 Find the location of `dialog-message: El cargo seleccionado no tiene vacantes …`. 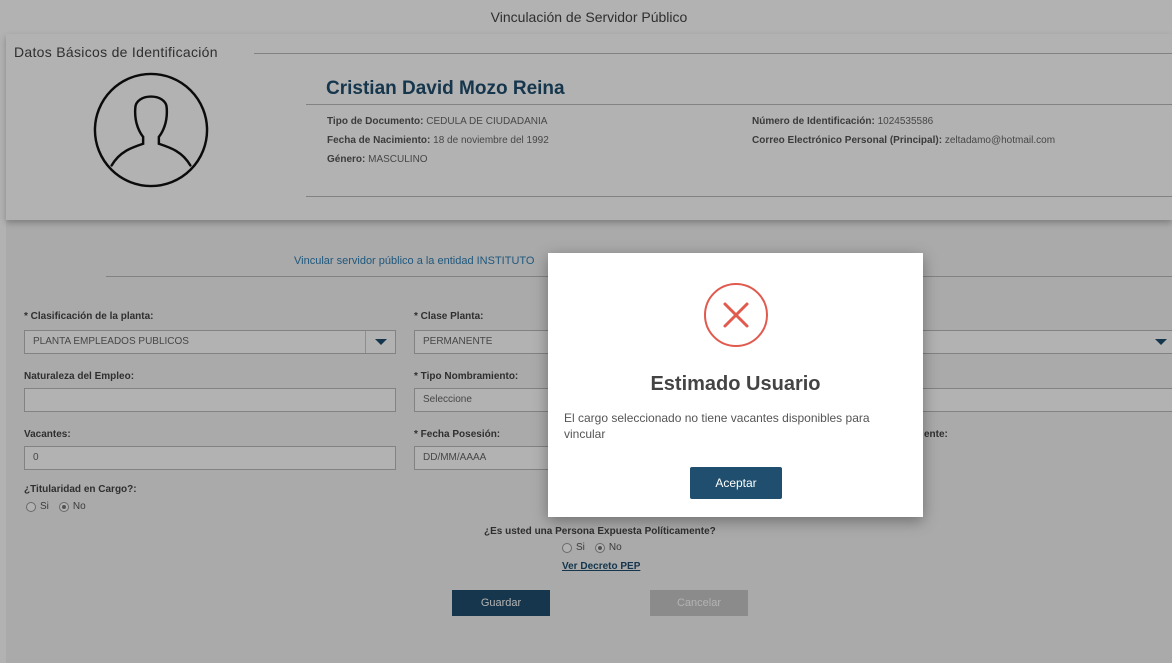

dialog-message: El cargo seleccionado no tiene vacantes … is located at coordinates (717, 426).